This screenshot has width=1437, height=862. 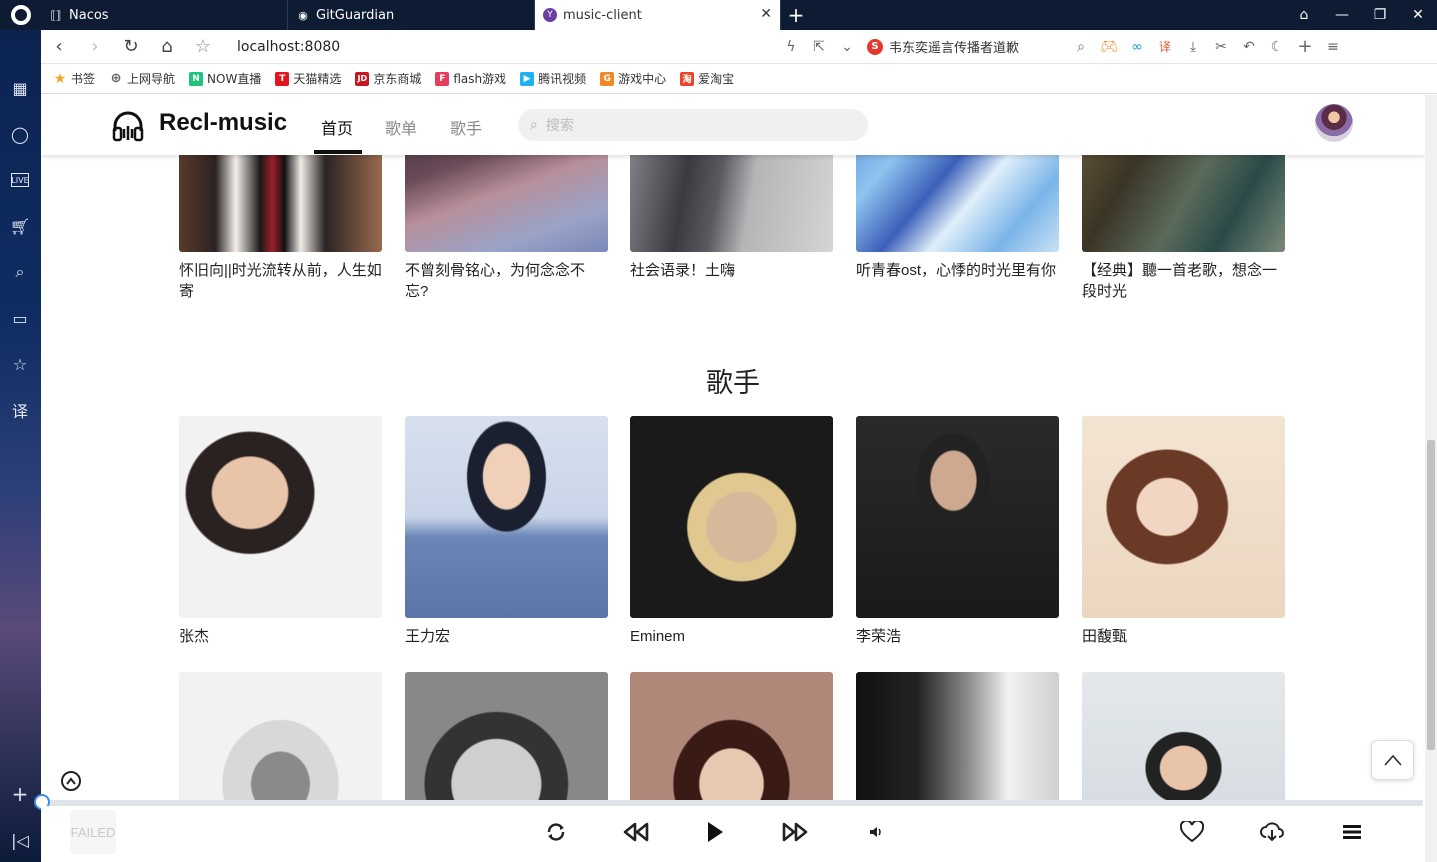 What do you see at coordinates (142, 78) in the screenshot?
I see `bookmark-item: ⊕ 上网导航` at bounding box center [142, 78].